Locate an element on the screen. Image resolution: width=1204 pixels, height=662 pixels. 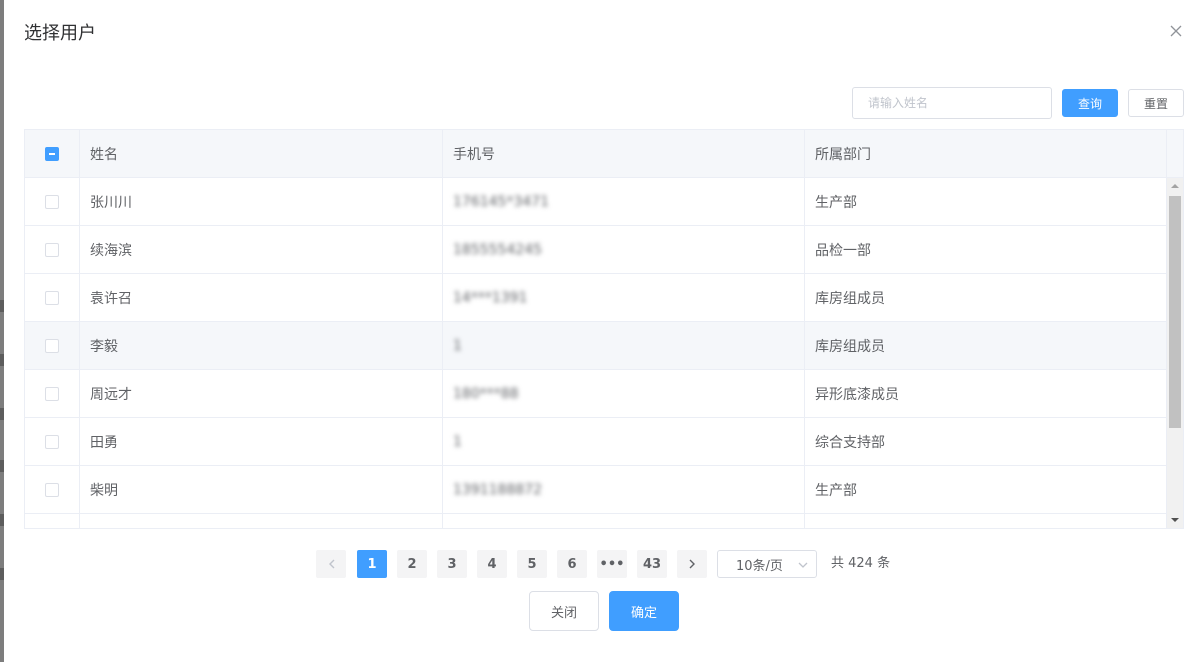
close-icon is located at coordinates (1176, 31).